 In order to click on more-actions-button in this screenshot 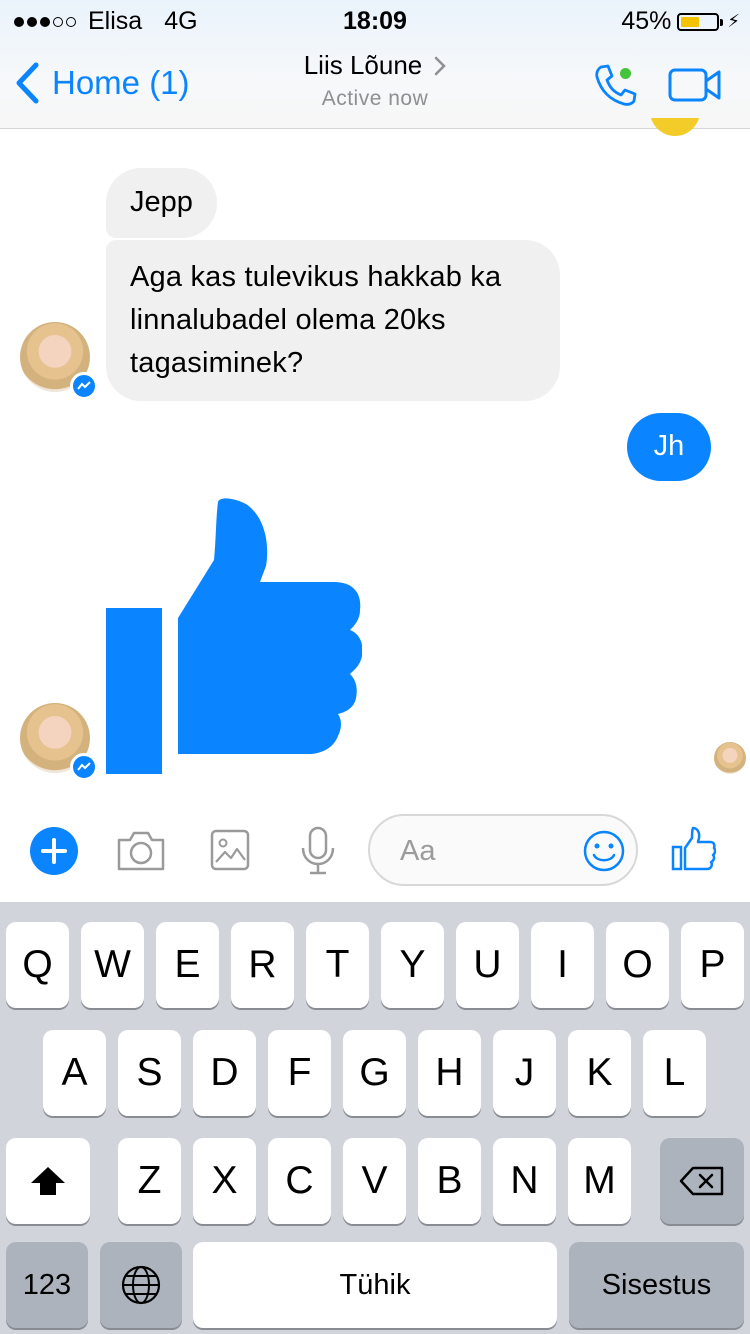, I will do `click(54, 851)`.